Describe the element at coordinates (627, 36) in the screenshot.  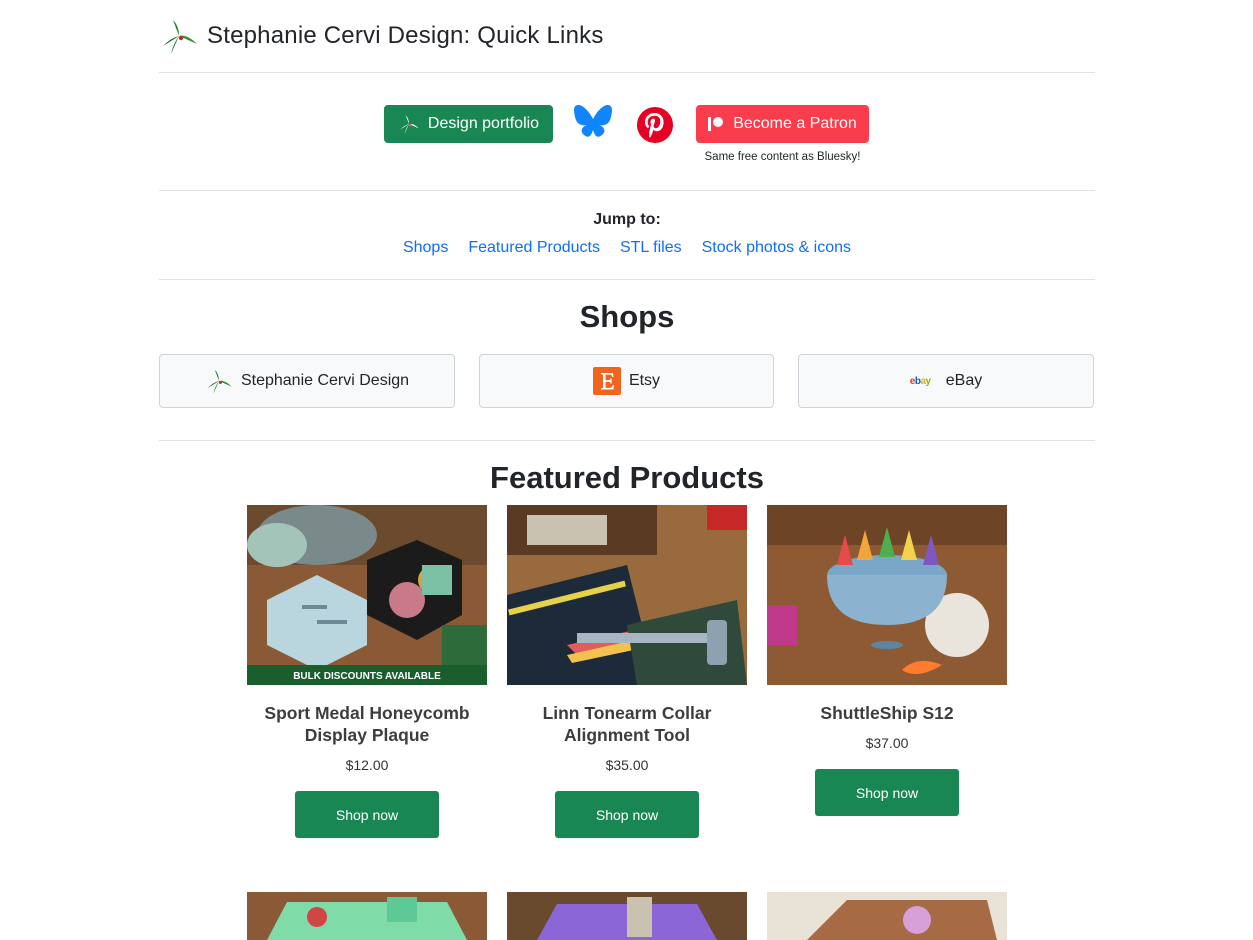
I see `page-header: Stephanie Cervi Design: Quick Links` at that location.